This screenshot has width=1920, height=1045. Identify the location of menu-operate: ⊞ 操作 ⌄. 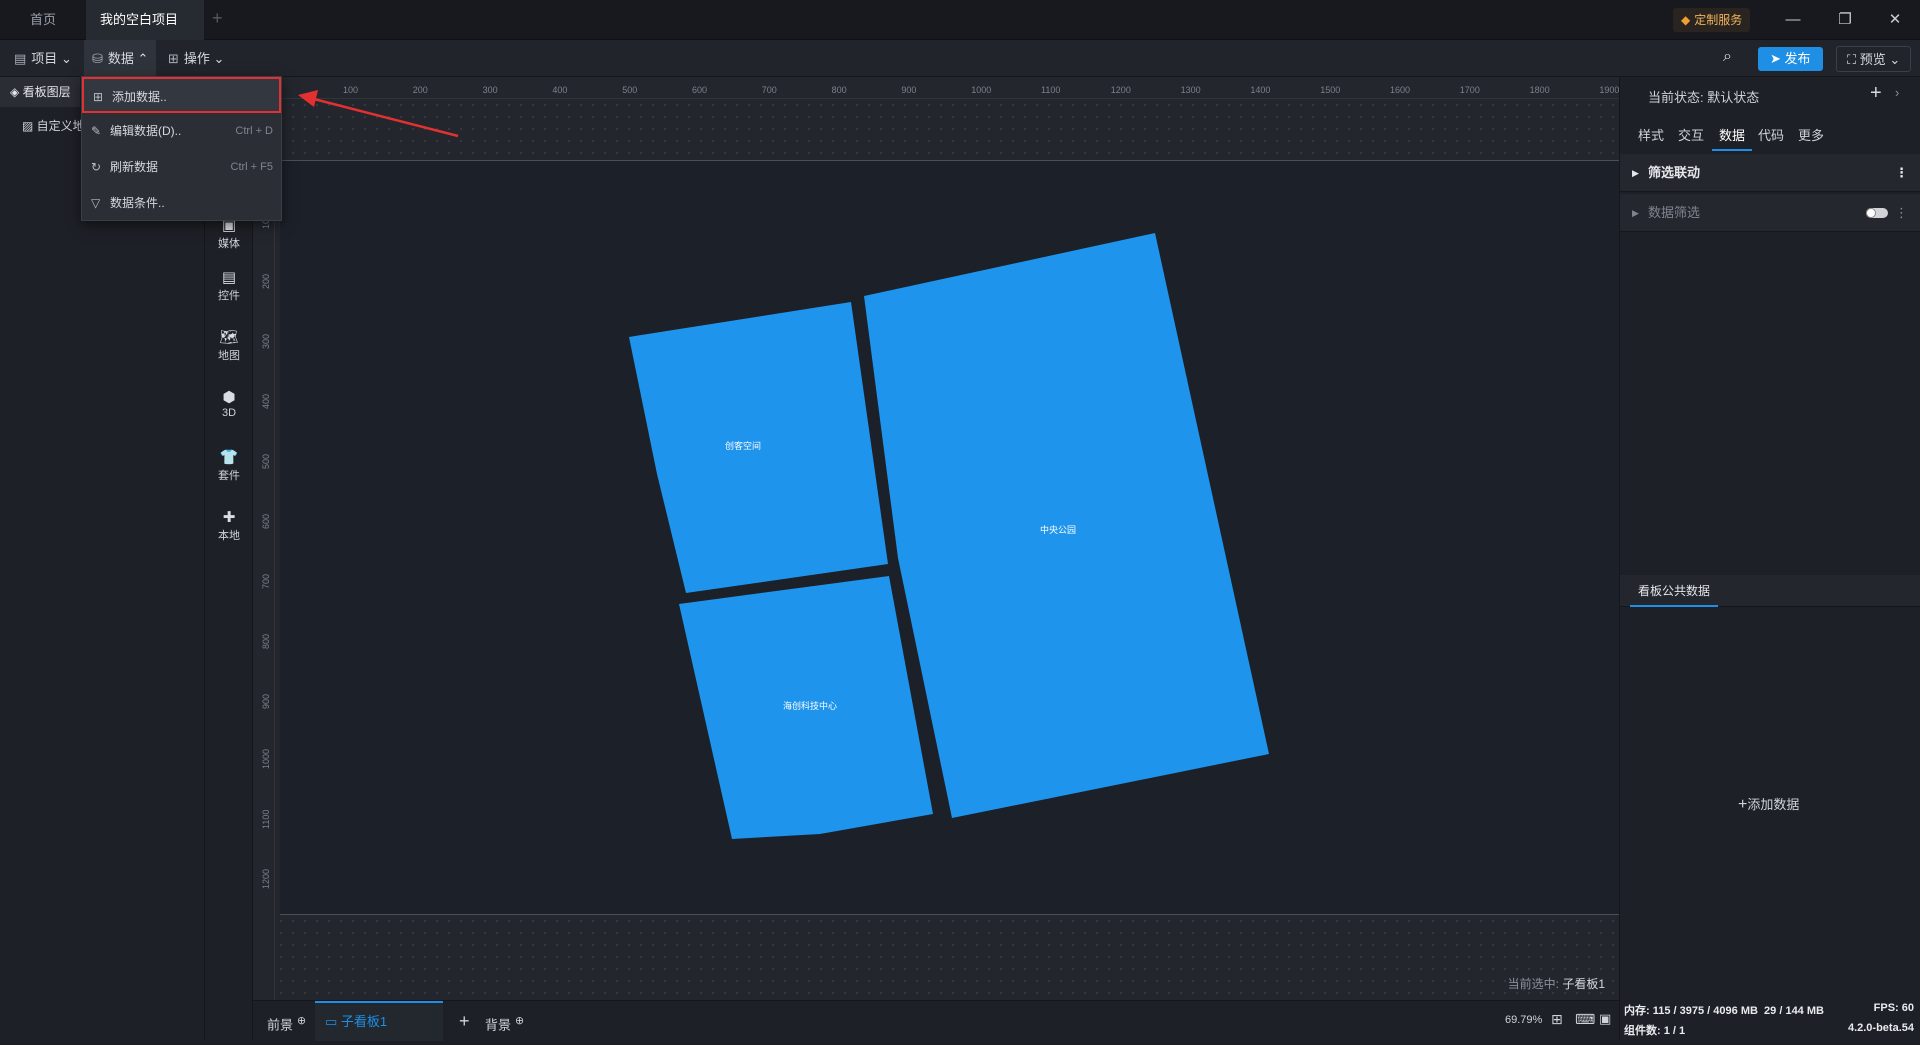
(196, 58).